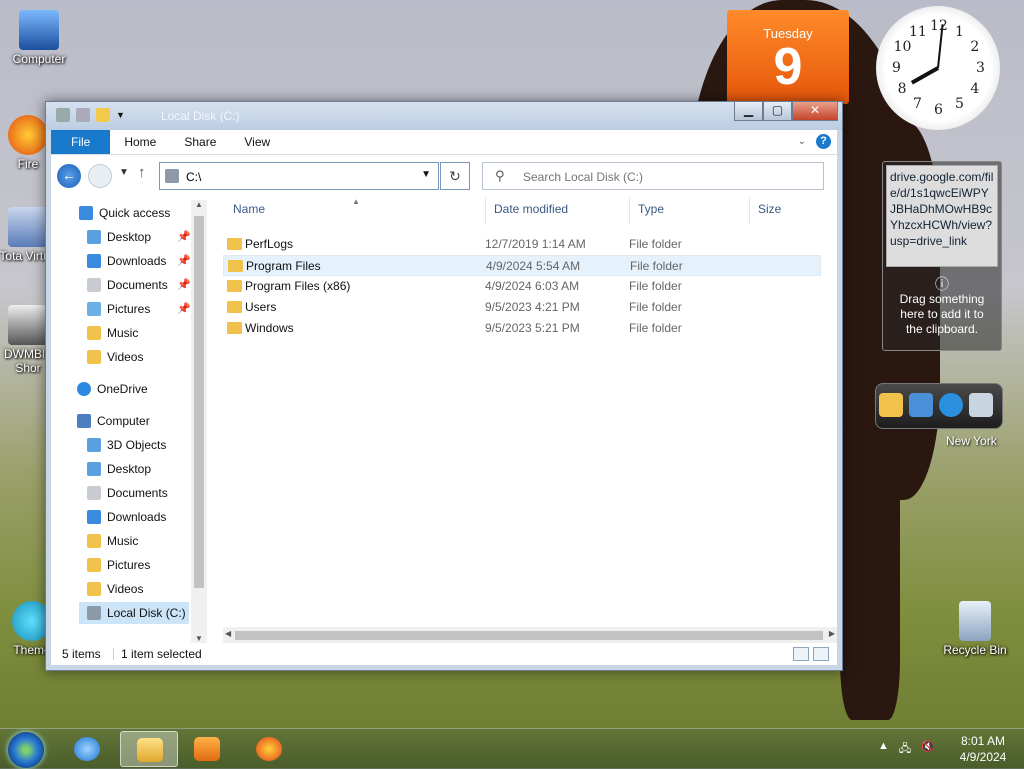 The image size is (1024, 769). Describe the element at coordinates (112, 389) in the screenshot. I see `nav-onedrive: OneDrive` at that location.